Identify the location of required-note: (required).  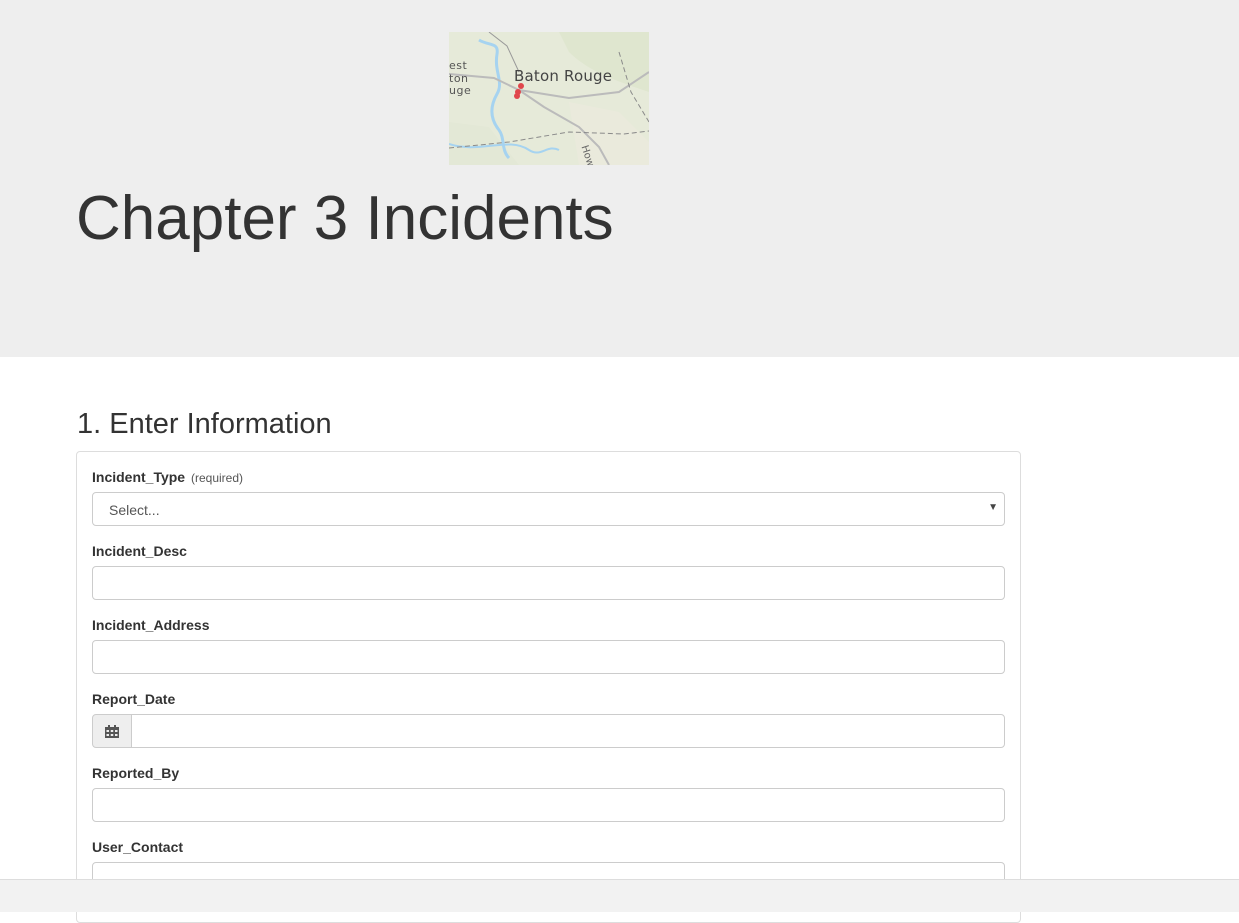
(217, 478).